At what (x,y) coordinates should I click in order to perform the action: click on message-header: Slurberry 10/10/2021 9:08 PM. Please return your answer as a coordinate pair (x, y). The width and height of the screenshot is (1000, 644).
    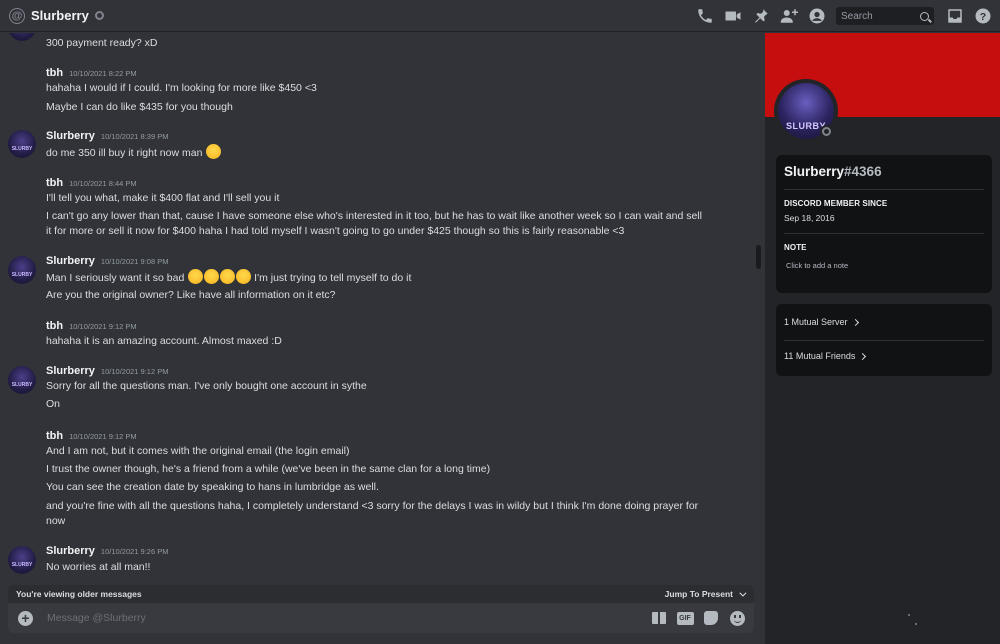
    Looking at the image, I should click on (107, 261).